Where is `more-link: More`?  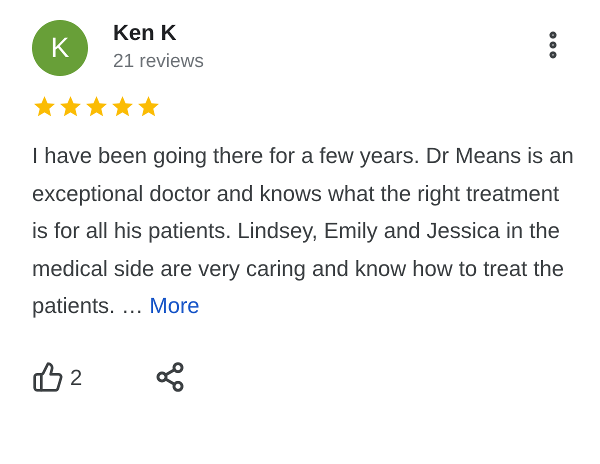
more-link: More is located at coordinates (174, 305).